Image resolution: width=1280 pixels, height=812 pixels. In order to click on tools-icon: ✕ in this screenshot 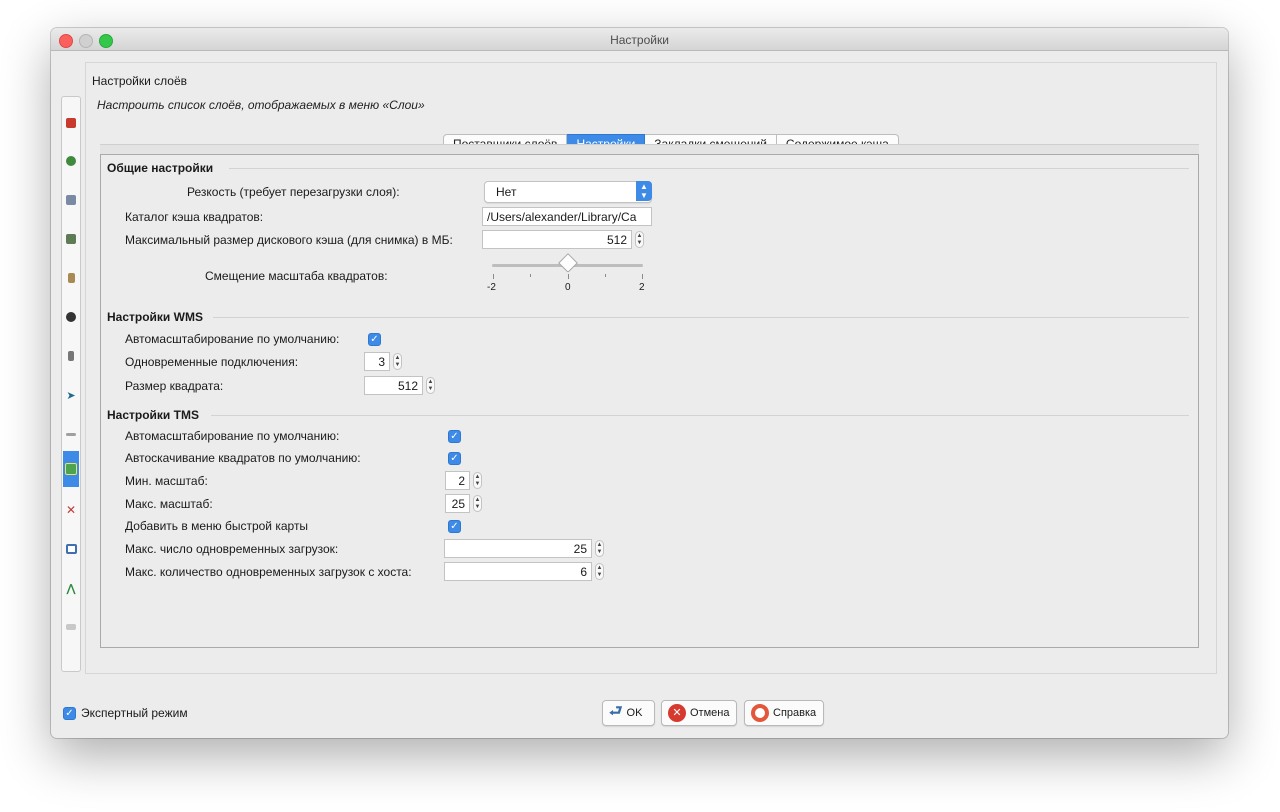, I will do `click(71, 510)`.